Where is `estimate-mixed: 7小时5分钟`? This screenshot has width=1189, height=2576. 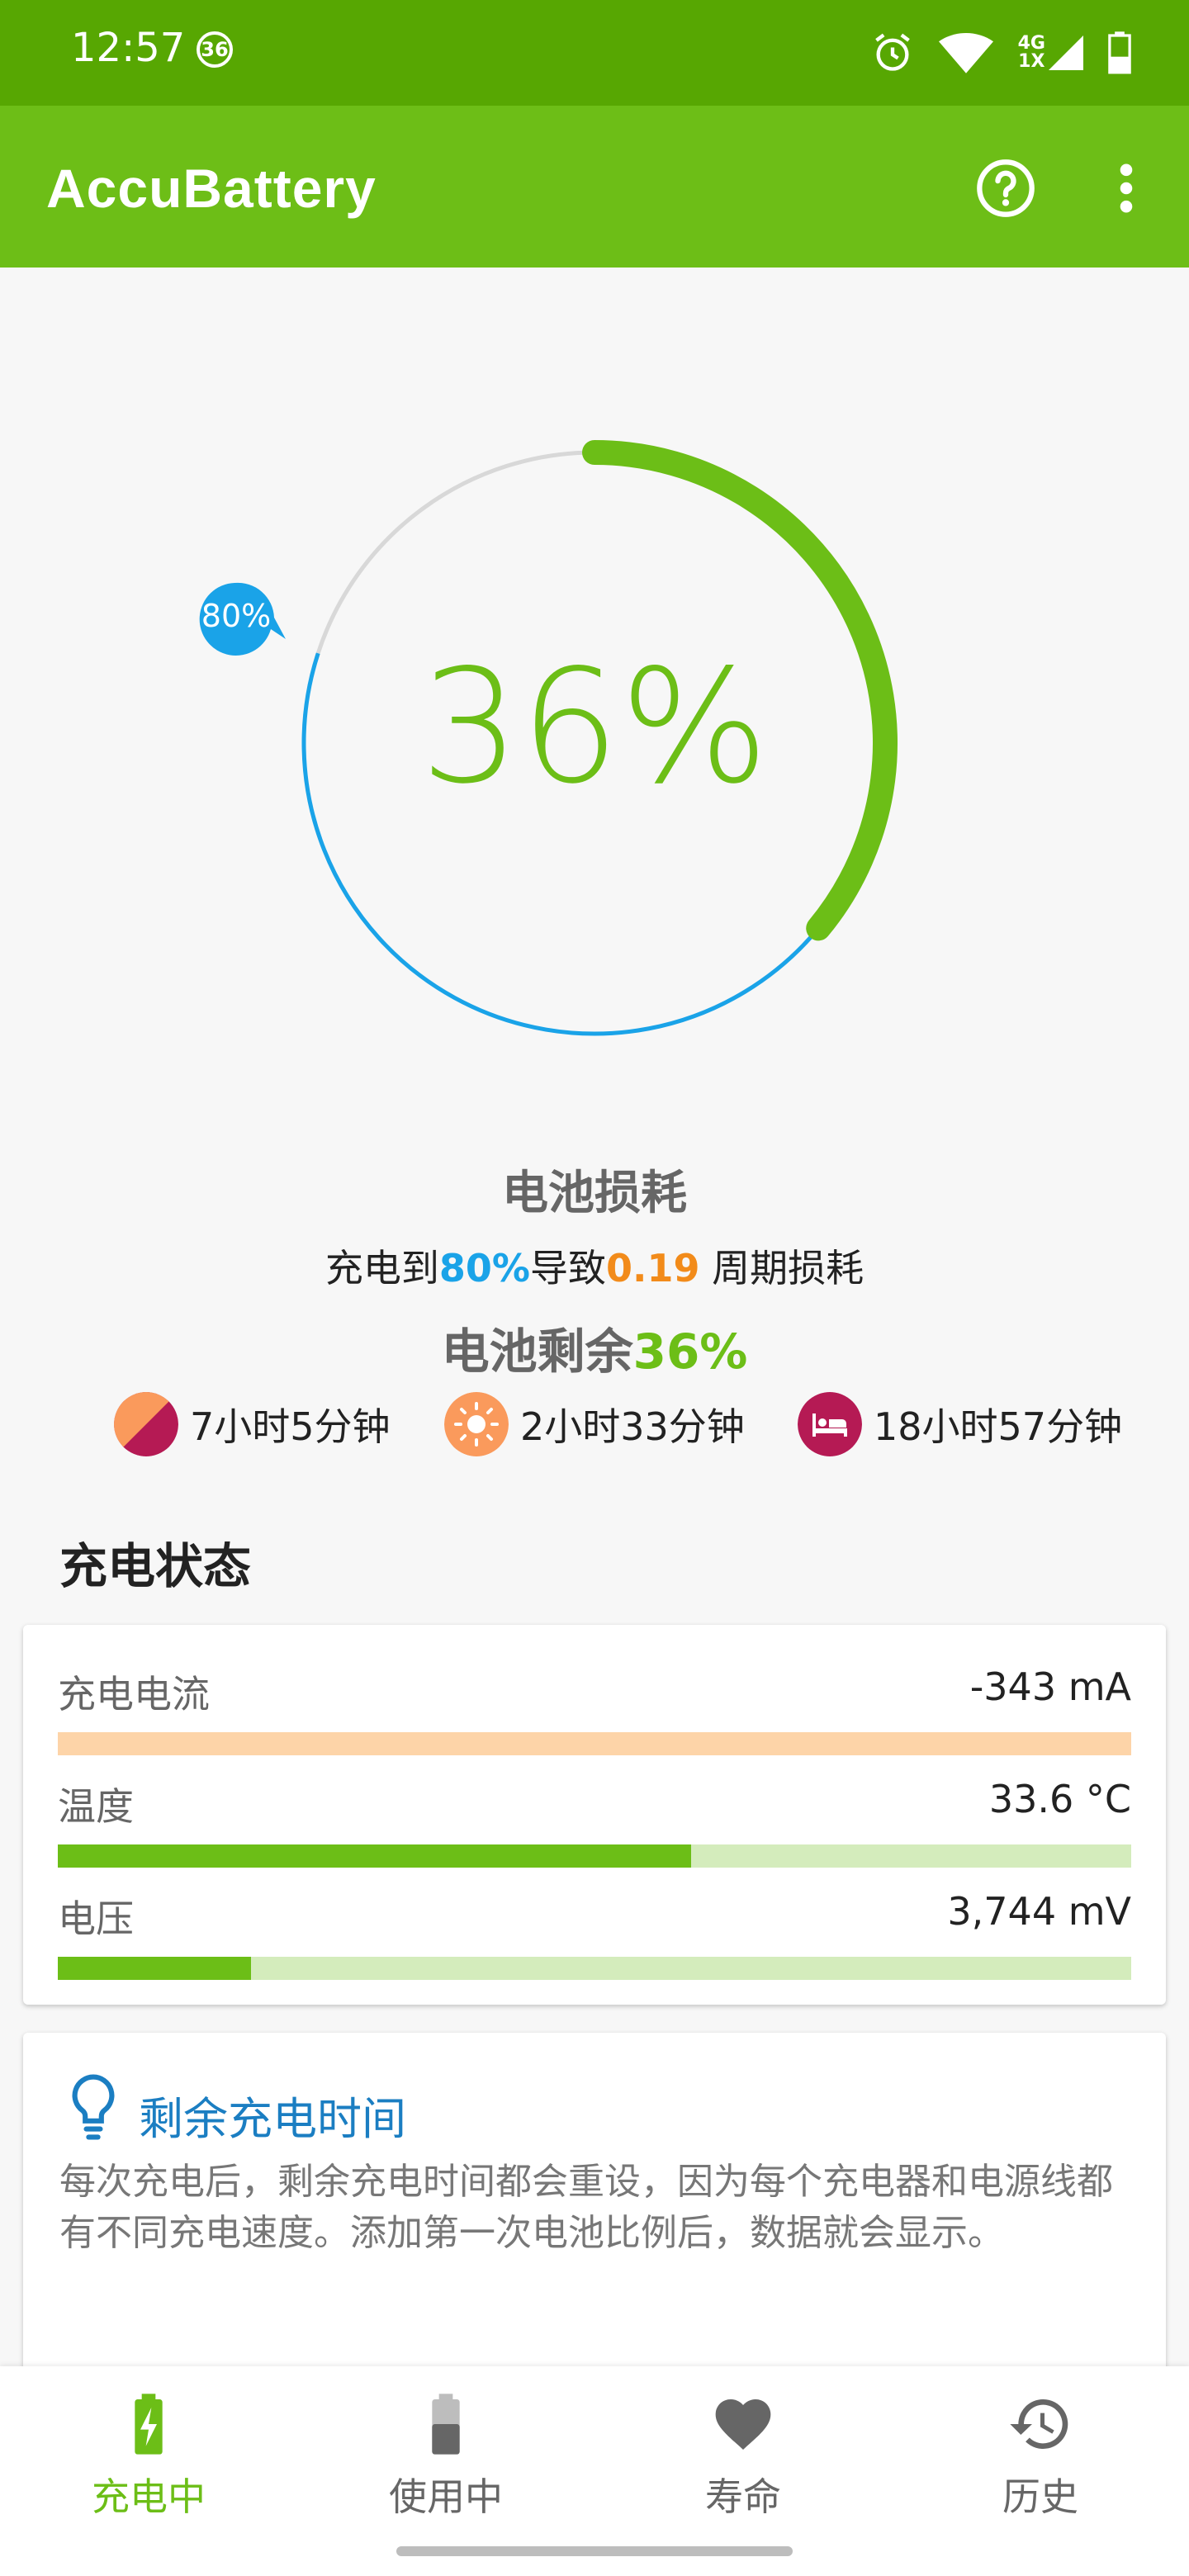 estimate-mixed: 7小时5分钟 is located at coordinates (252, 1424).